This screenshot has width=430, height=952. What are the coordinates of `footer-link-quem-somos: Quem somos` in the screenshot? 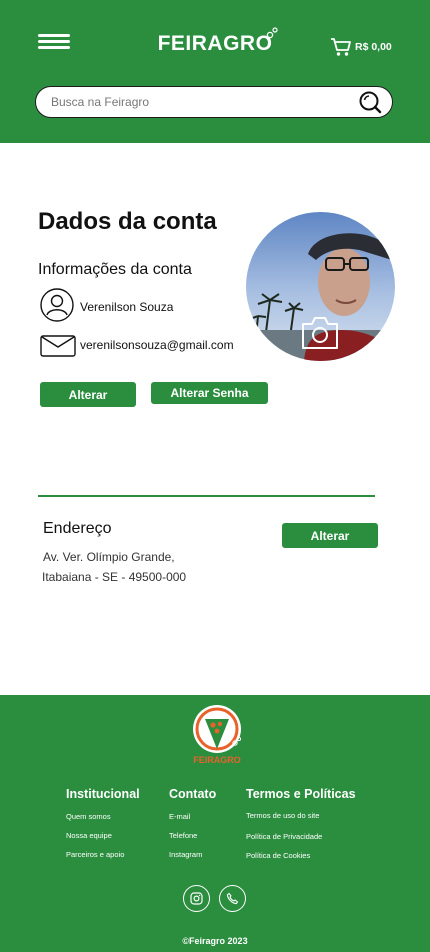 It's located at (88, 816).